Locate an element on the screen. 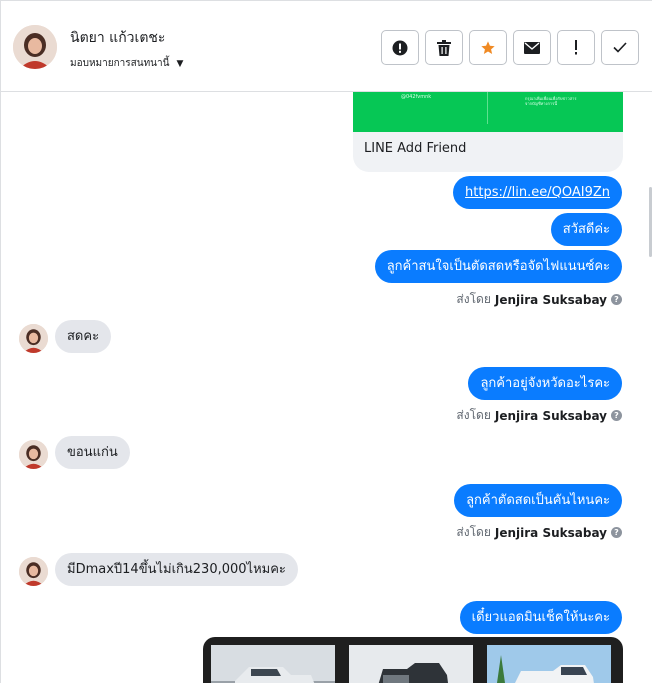  mark-done-button is located at coordinates (620, 47).